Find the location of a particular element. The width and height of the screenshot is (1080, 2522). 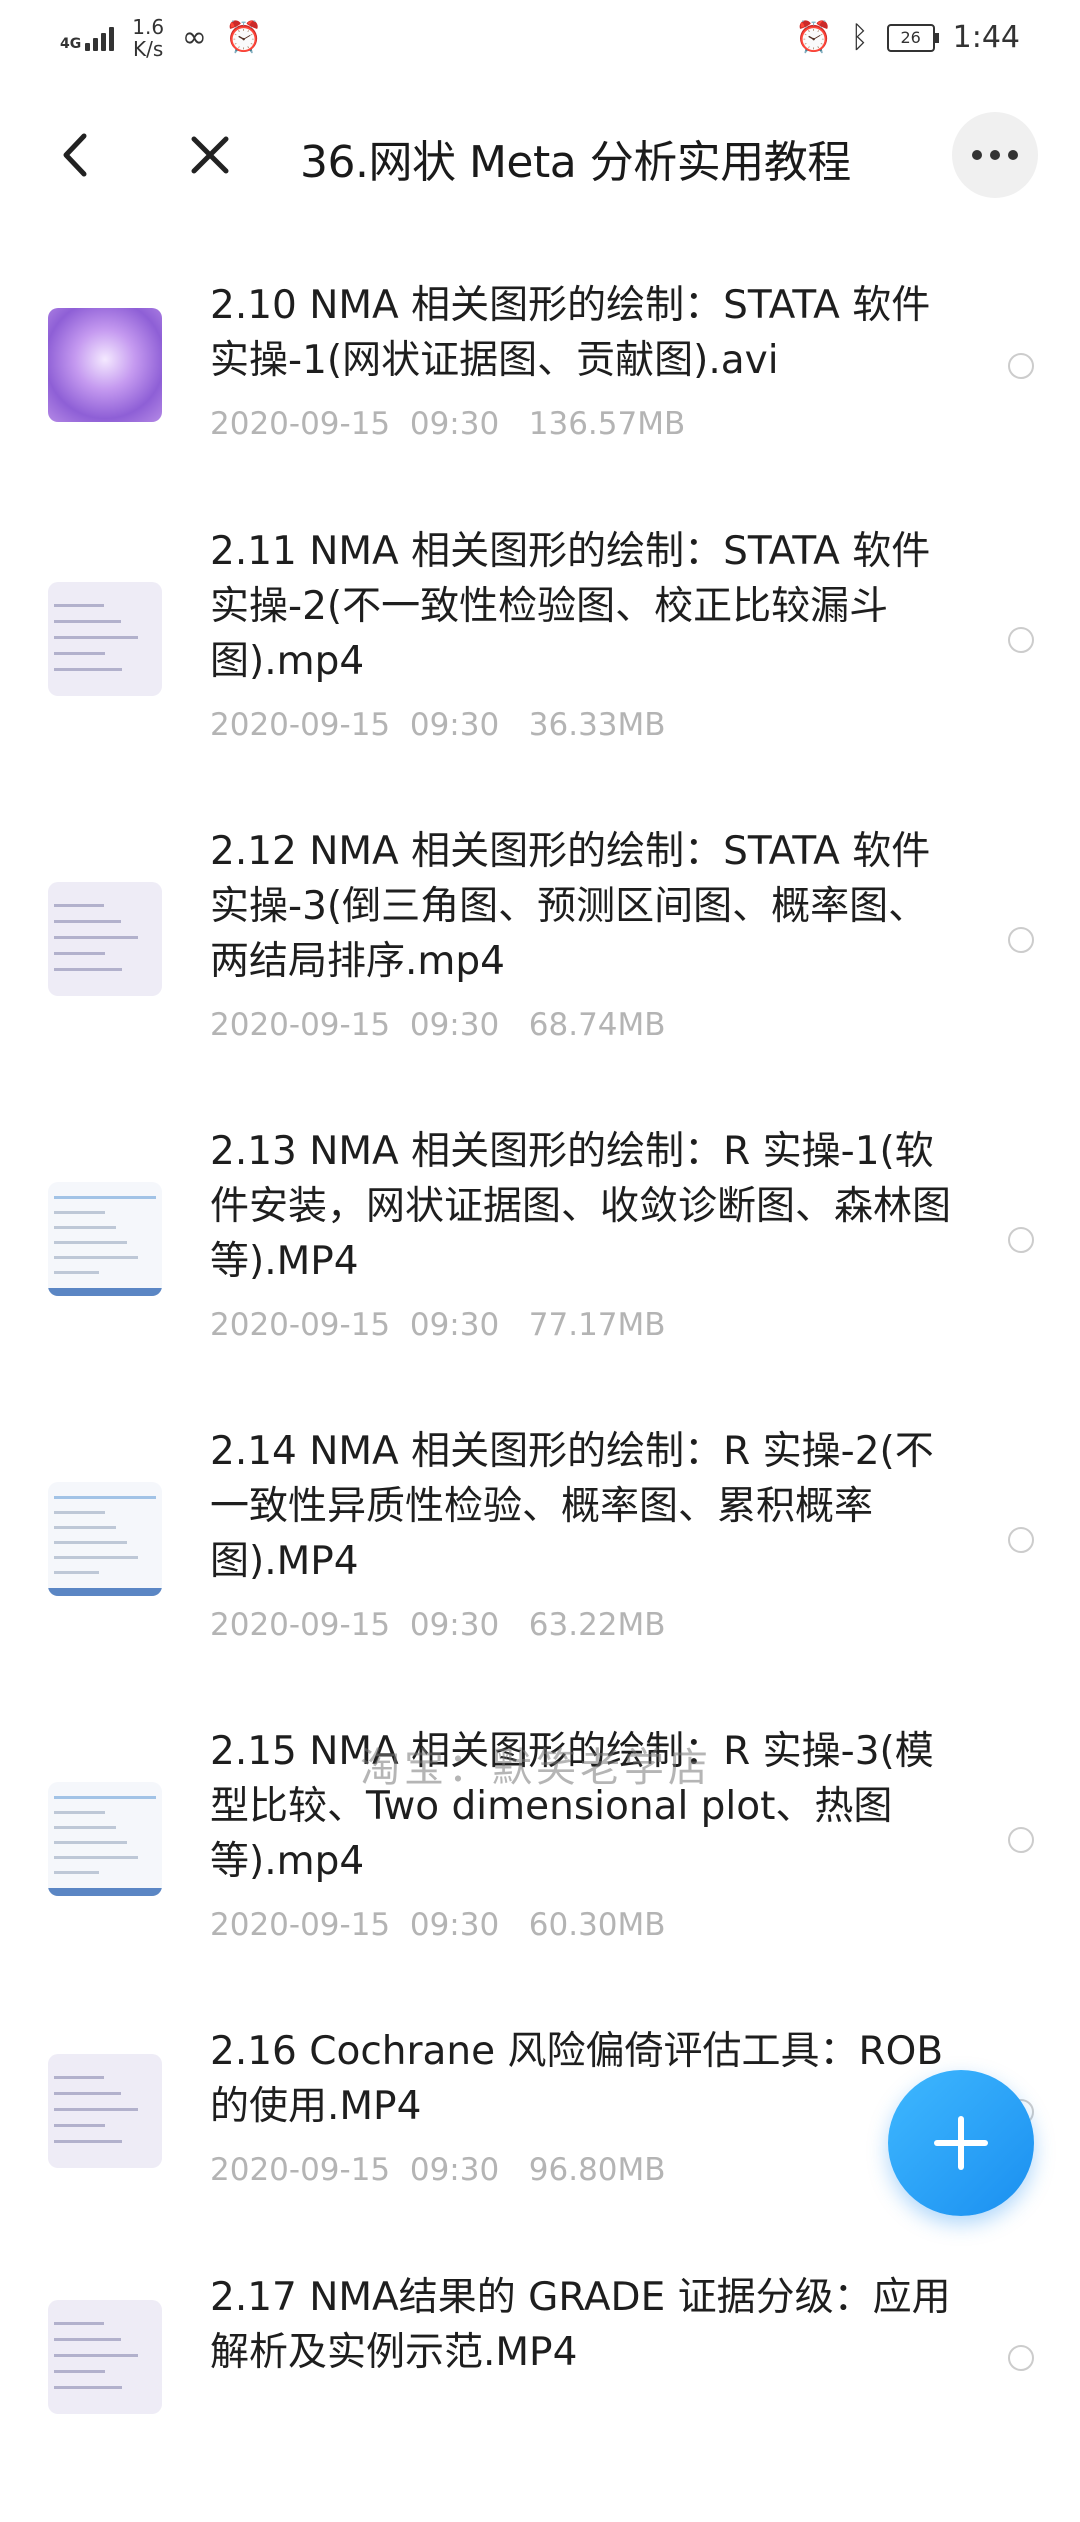

back-button is located at coordinates (75, 155).